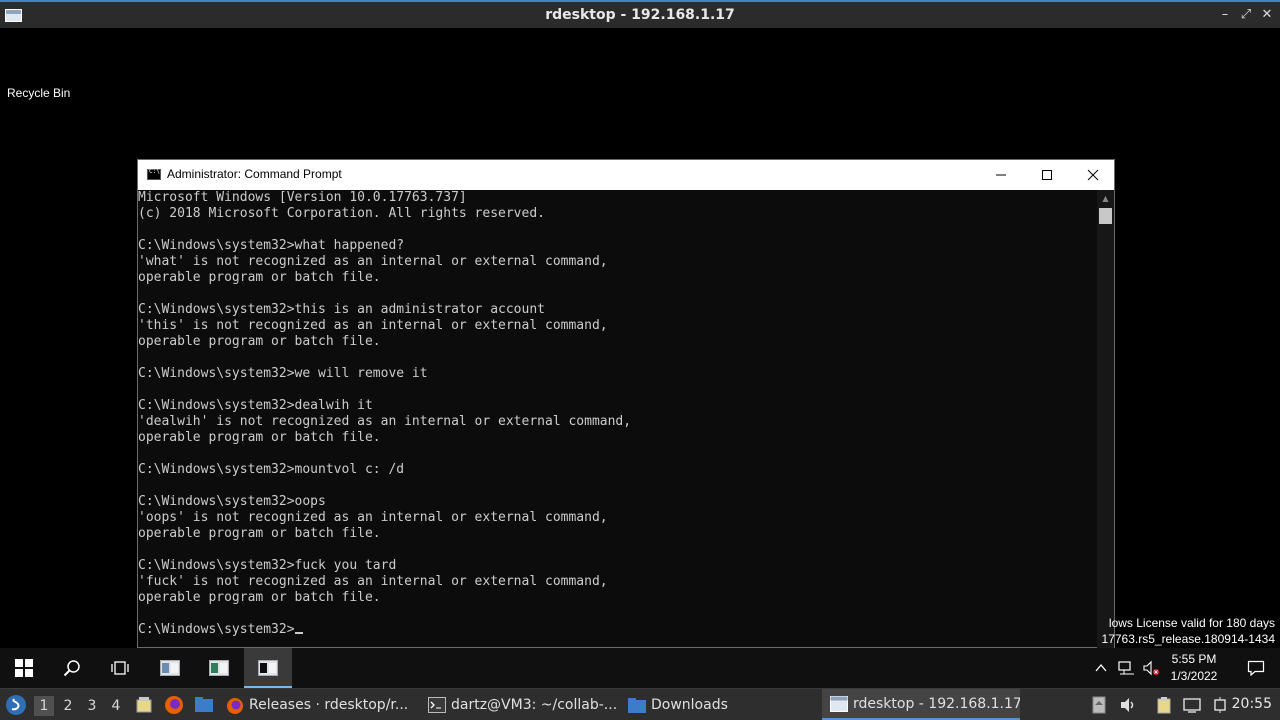  Describe the element at coordinates (1246, 14) in the screenshot. I see `restore-icon: ⤢` at that location.